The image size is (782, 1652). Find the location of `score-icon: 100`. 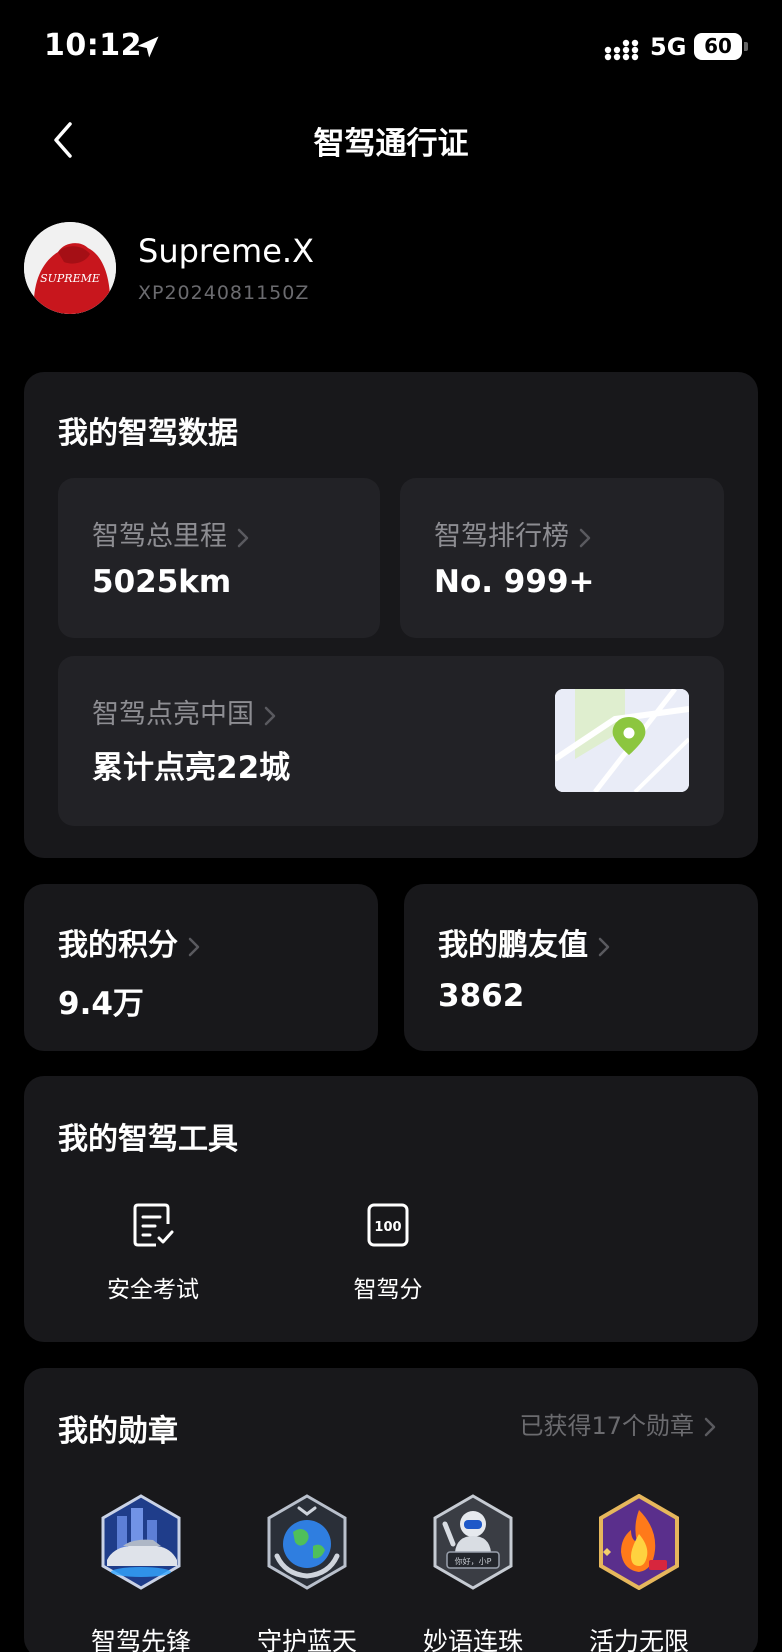

score-icon: 100 is located at coordinates (388, 1225).